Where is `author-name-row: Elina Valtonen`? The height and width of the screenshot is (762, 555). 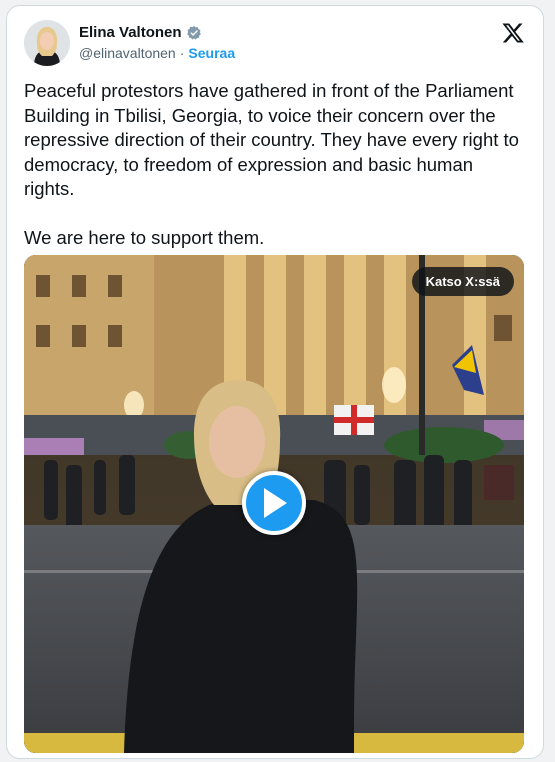
author-name-row: Elina Valtonen is located at coordinates (140, 32).